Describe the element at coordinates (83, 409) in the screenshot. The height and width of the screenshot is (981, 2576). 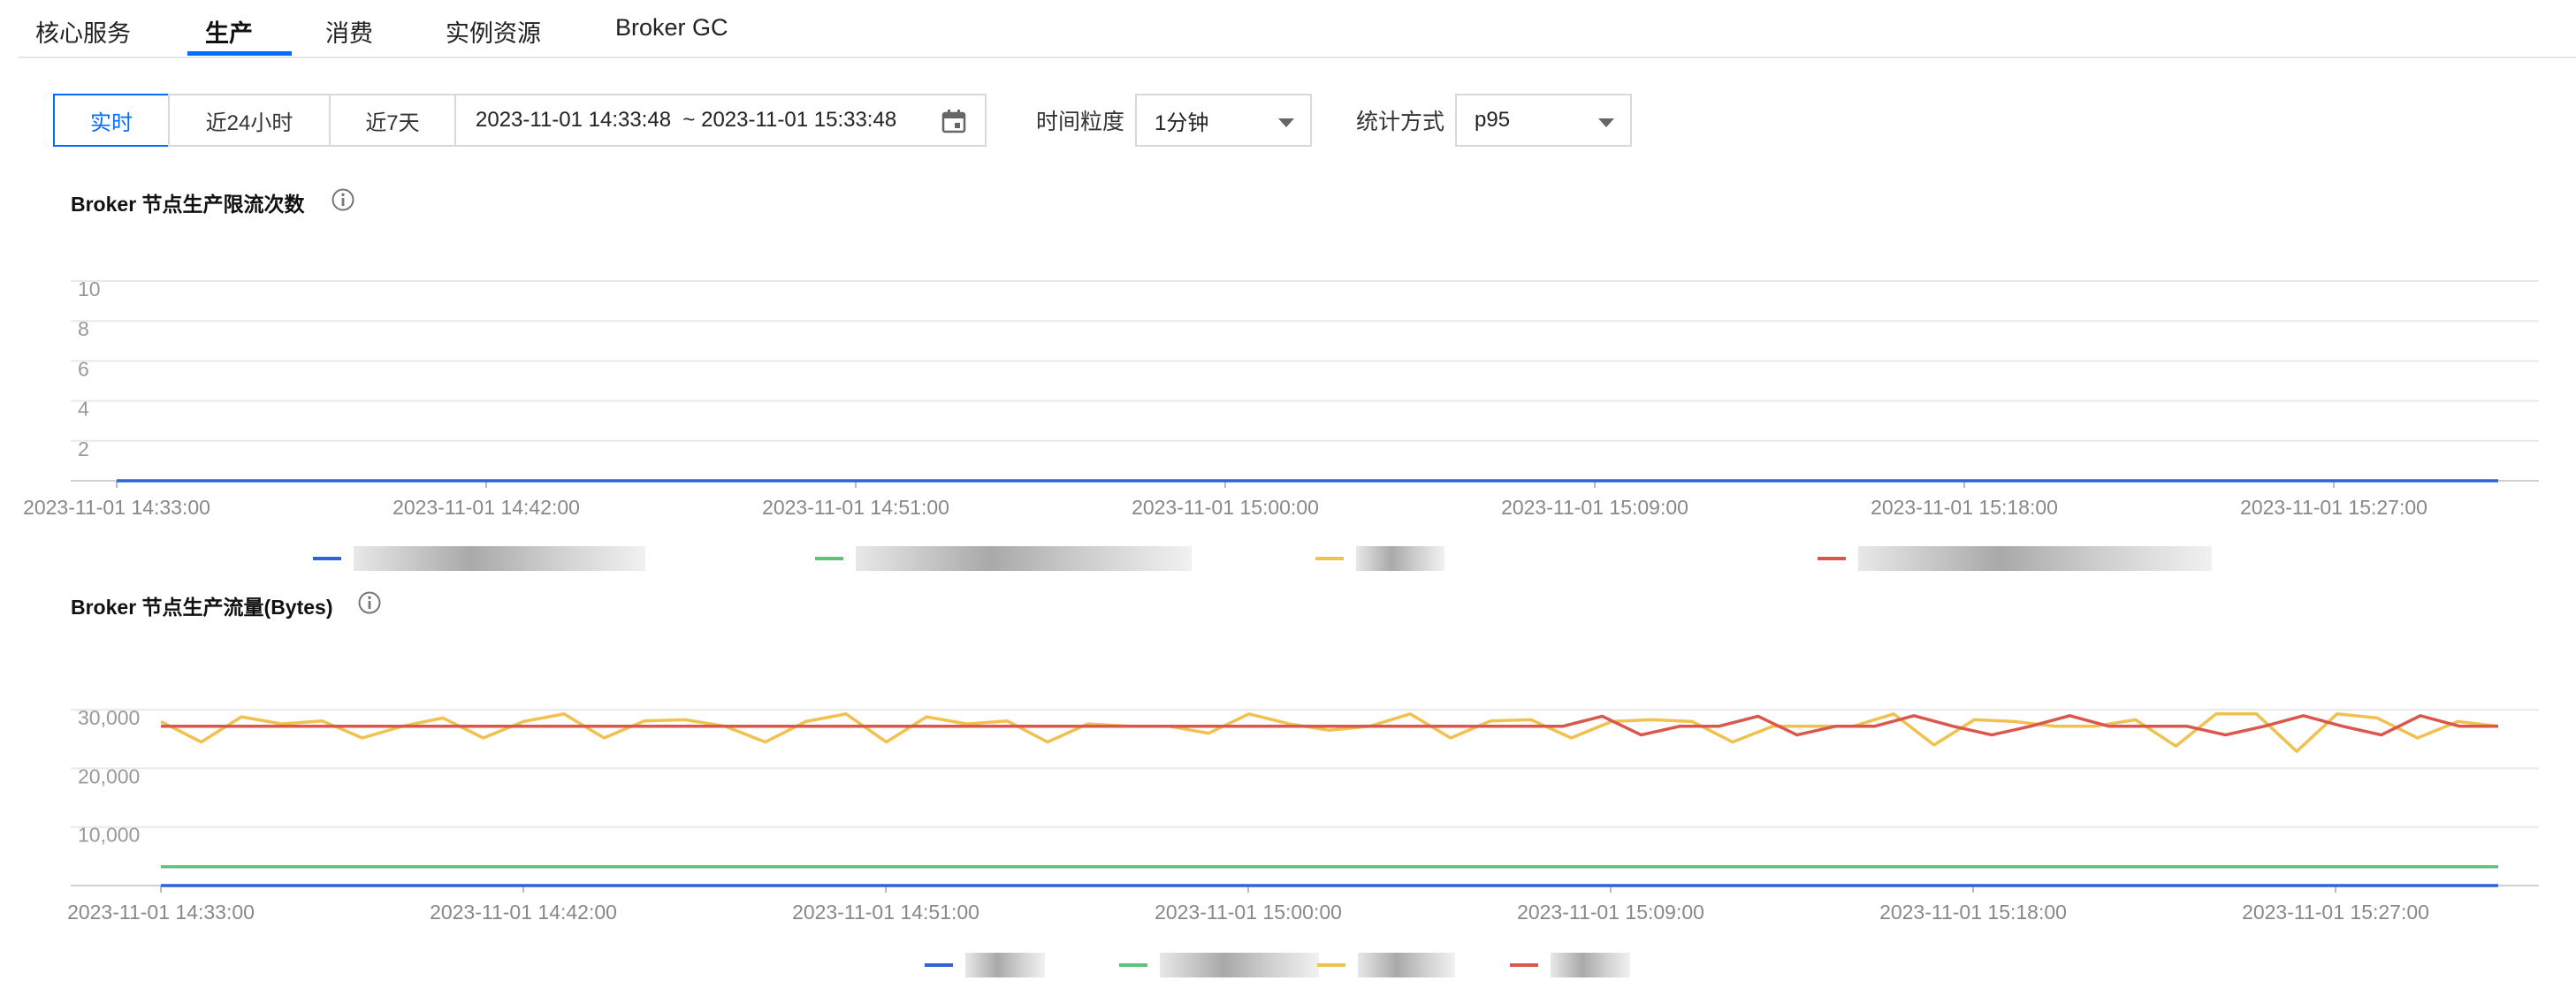
I see `y-tick-label: 4` at that location.